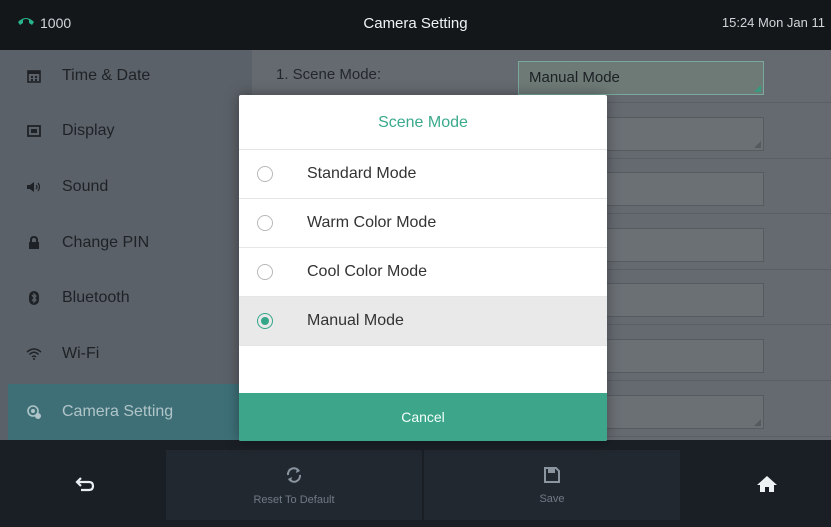 The width and height of the screenshot is (831, 527). I want to click on reset-to-default-button: Reset To Default, so click(294, 485).